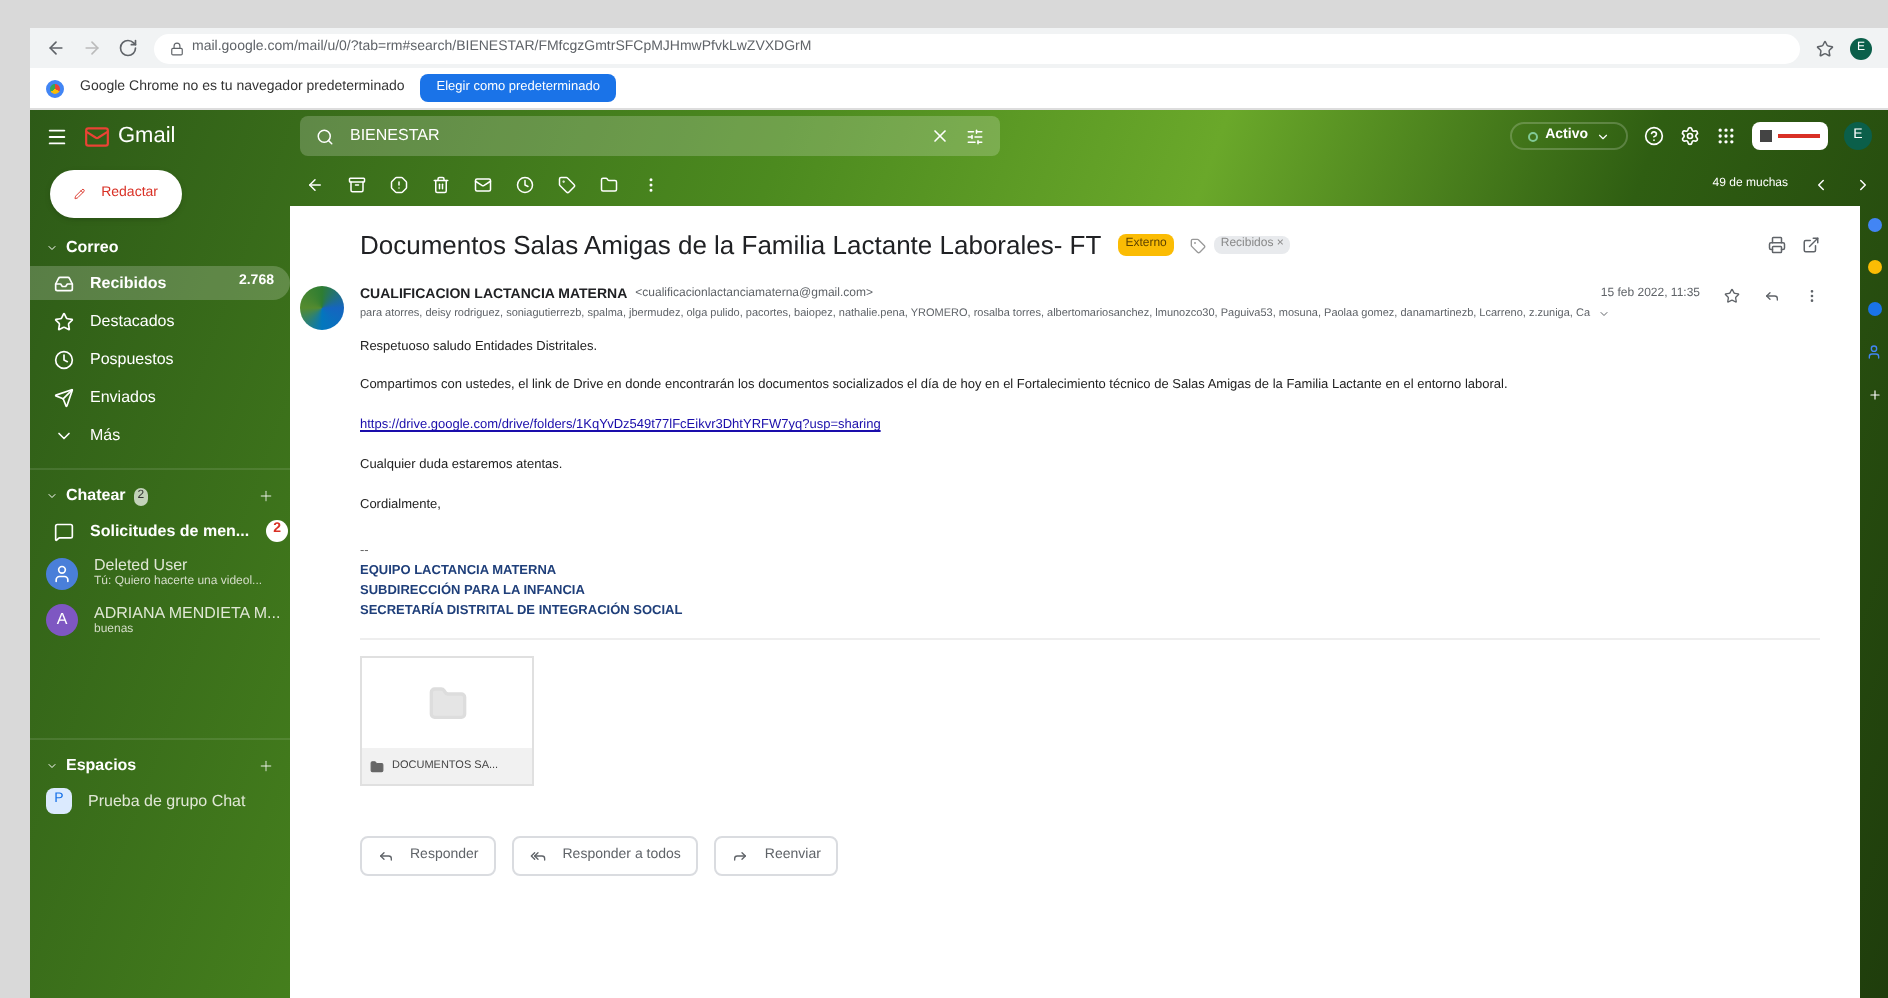  Describe the element at coordinates (167, 801) in the screenshot. I see `chat-name: Prueba de grupo Chat` at that location.